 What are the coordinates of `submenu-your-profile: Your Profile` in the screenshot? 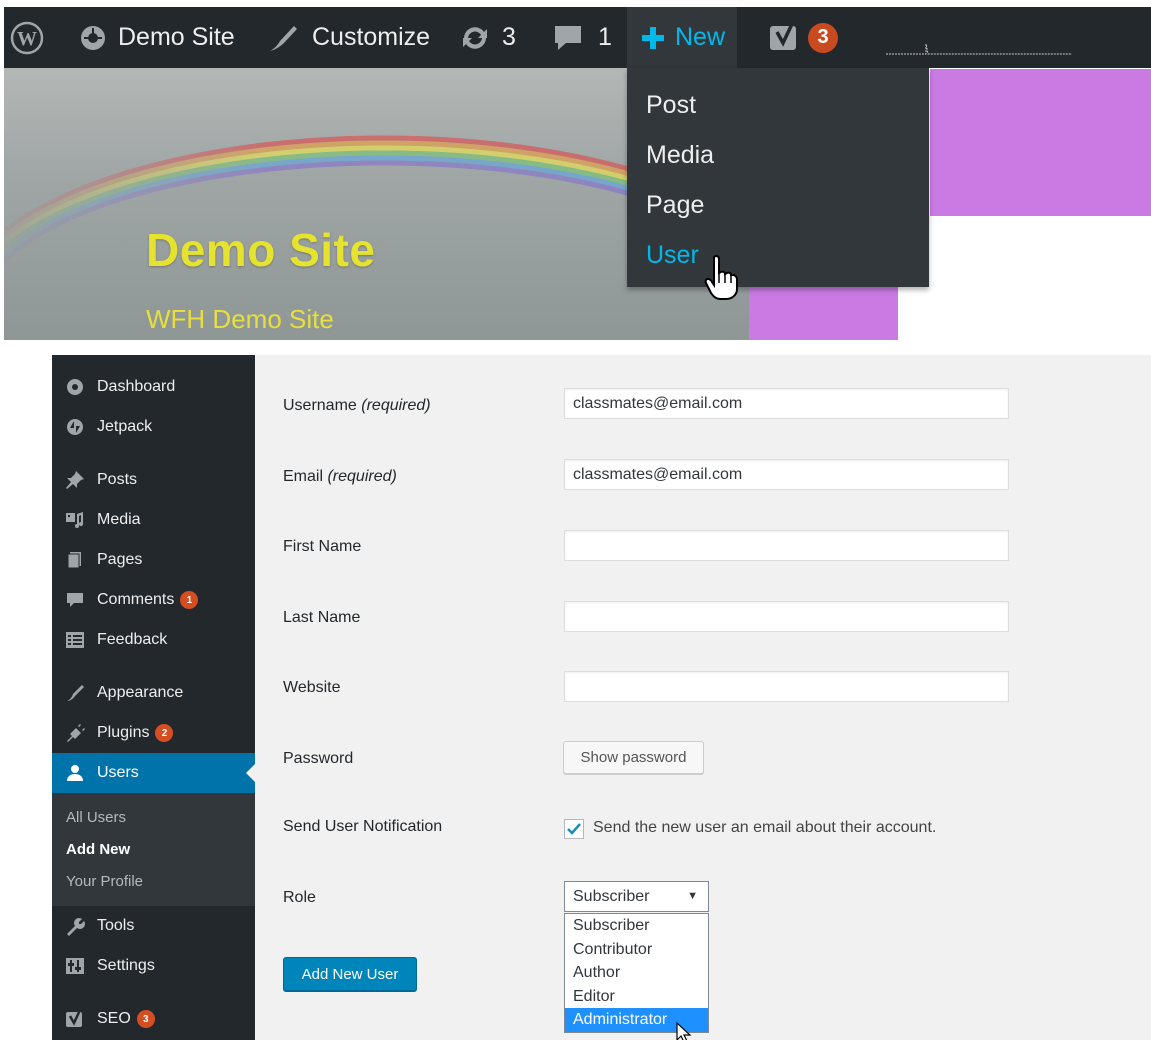 It's located at (153, 886).